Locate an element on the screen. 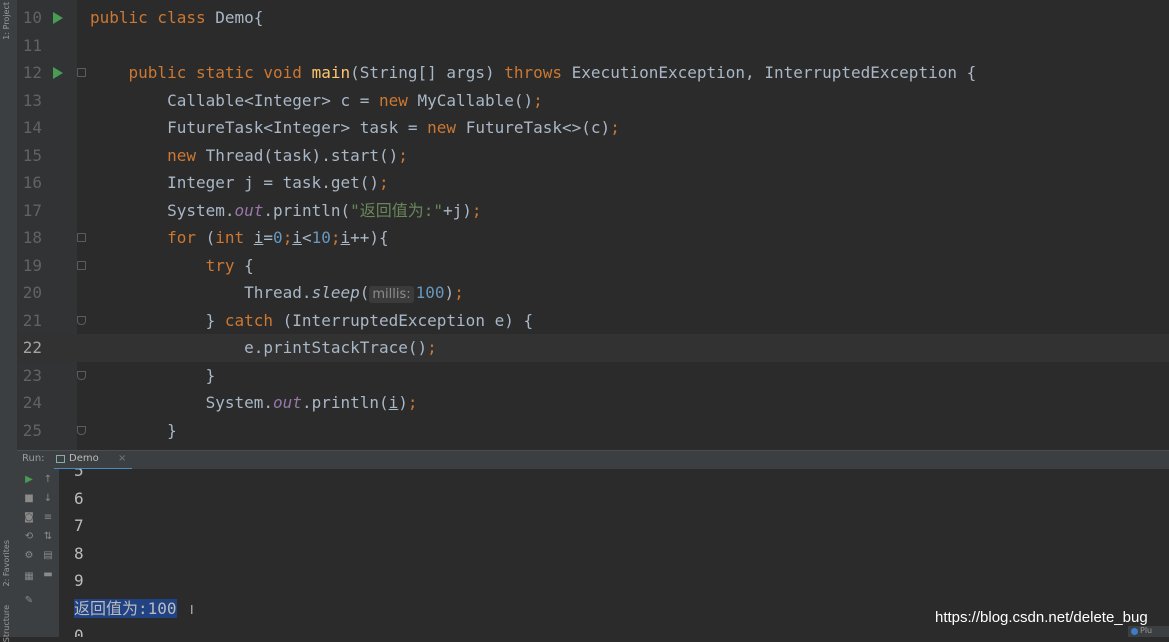  line-number: 13 is located at coordinates (29, 101).